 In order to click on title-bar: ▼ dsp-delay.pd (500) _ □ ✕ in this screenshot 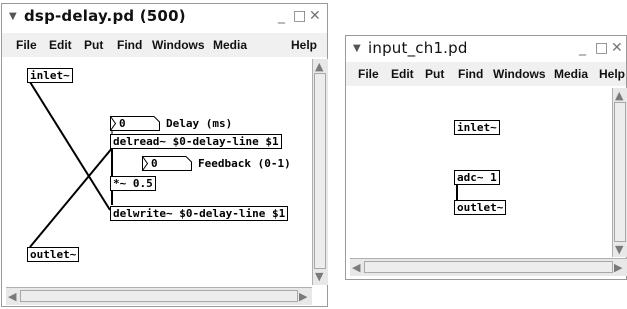, I will do `click(164, 17)`.